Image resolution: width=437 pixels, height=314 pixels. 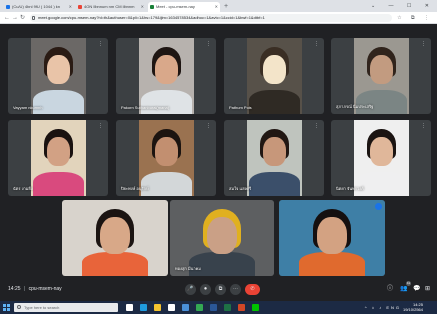 I want to click on extensions-icon: ⧉, so click(x=415, y=18).